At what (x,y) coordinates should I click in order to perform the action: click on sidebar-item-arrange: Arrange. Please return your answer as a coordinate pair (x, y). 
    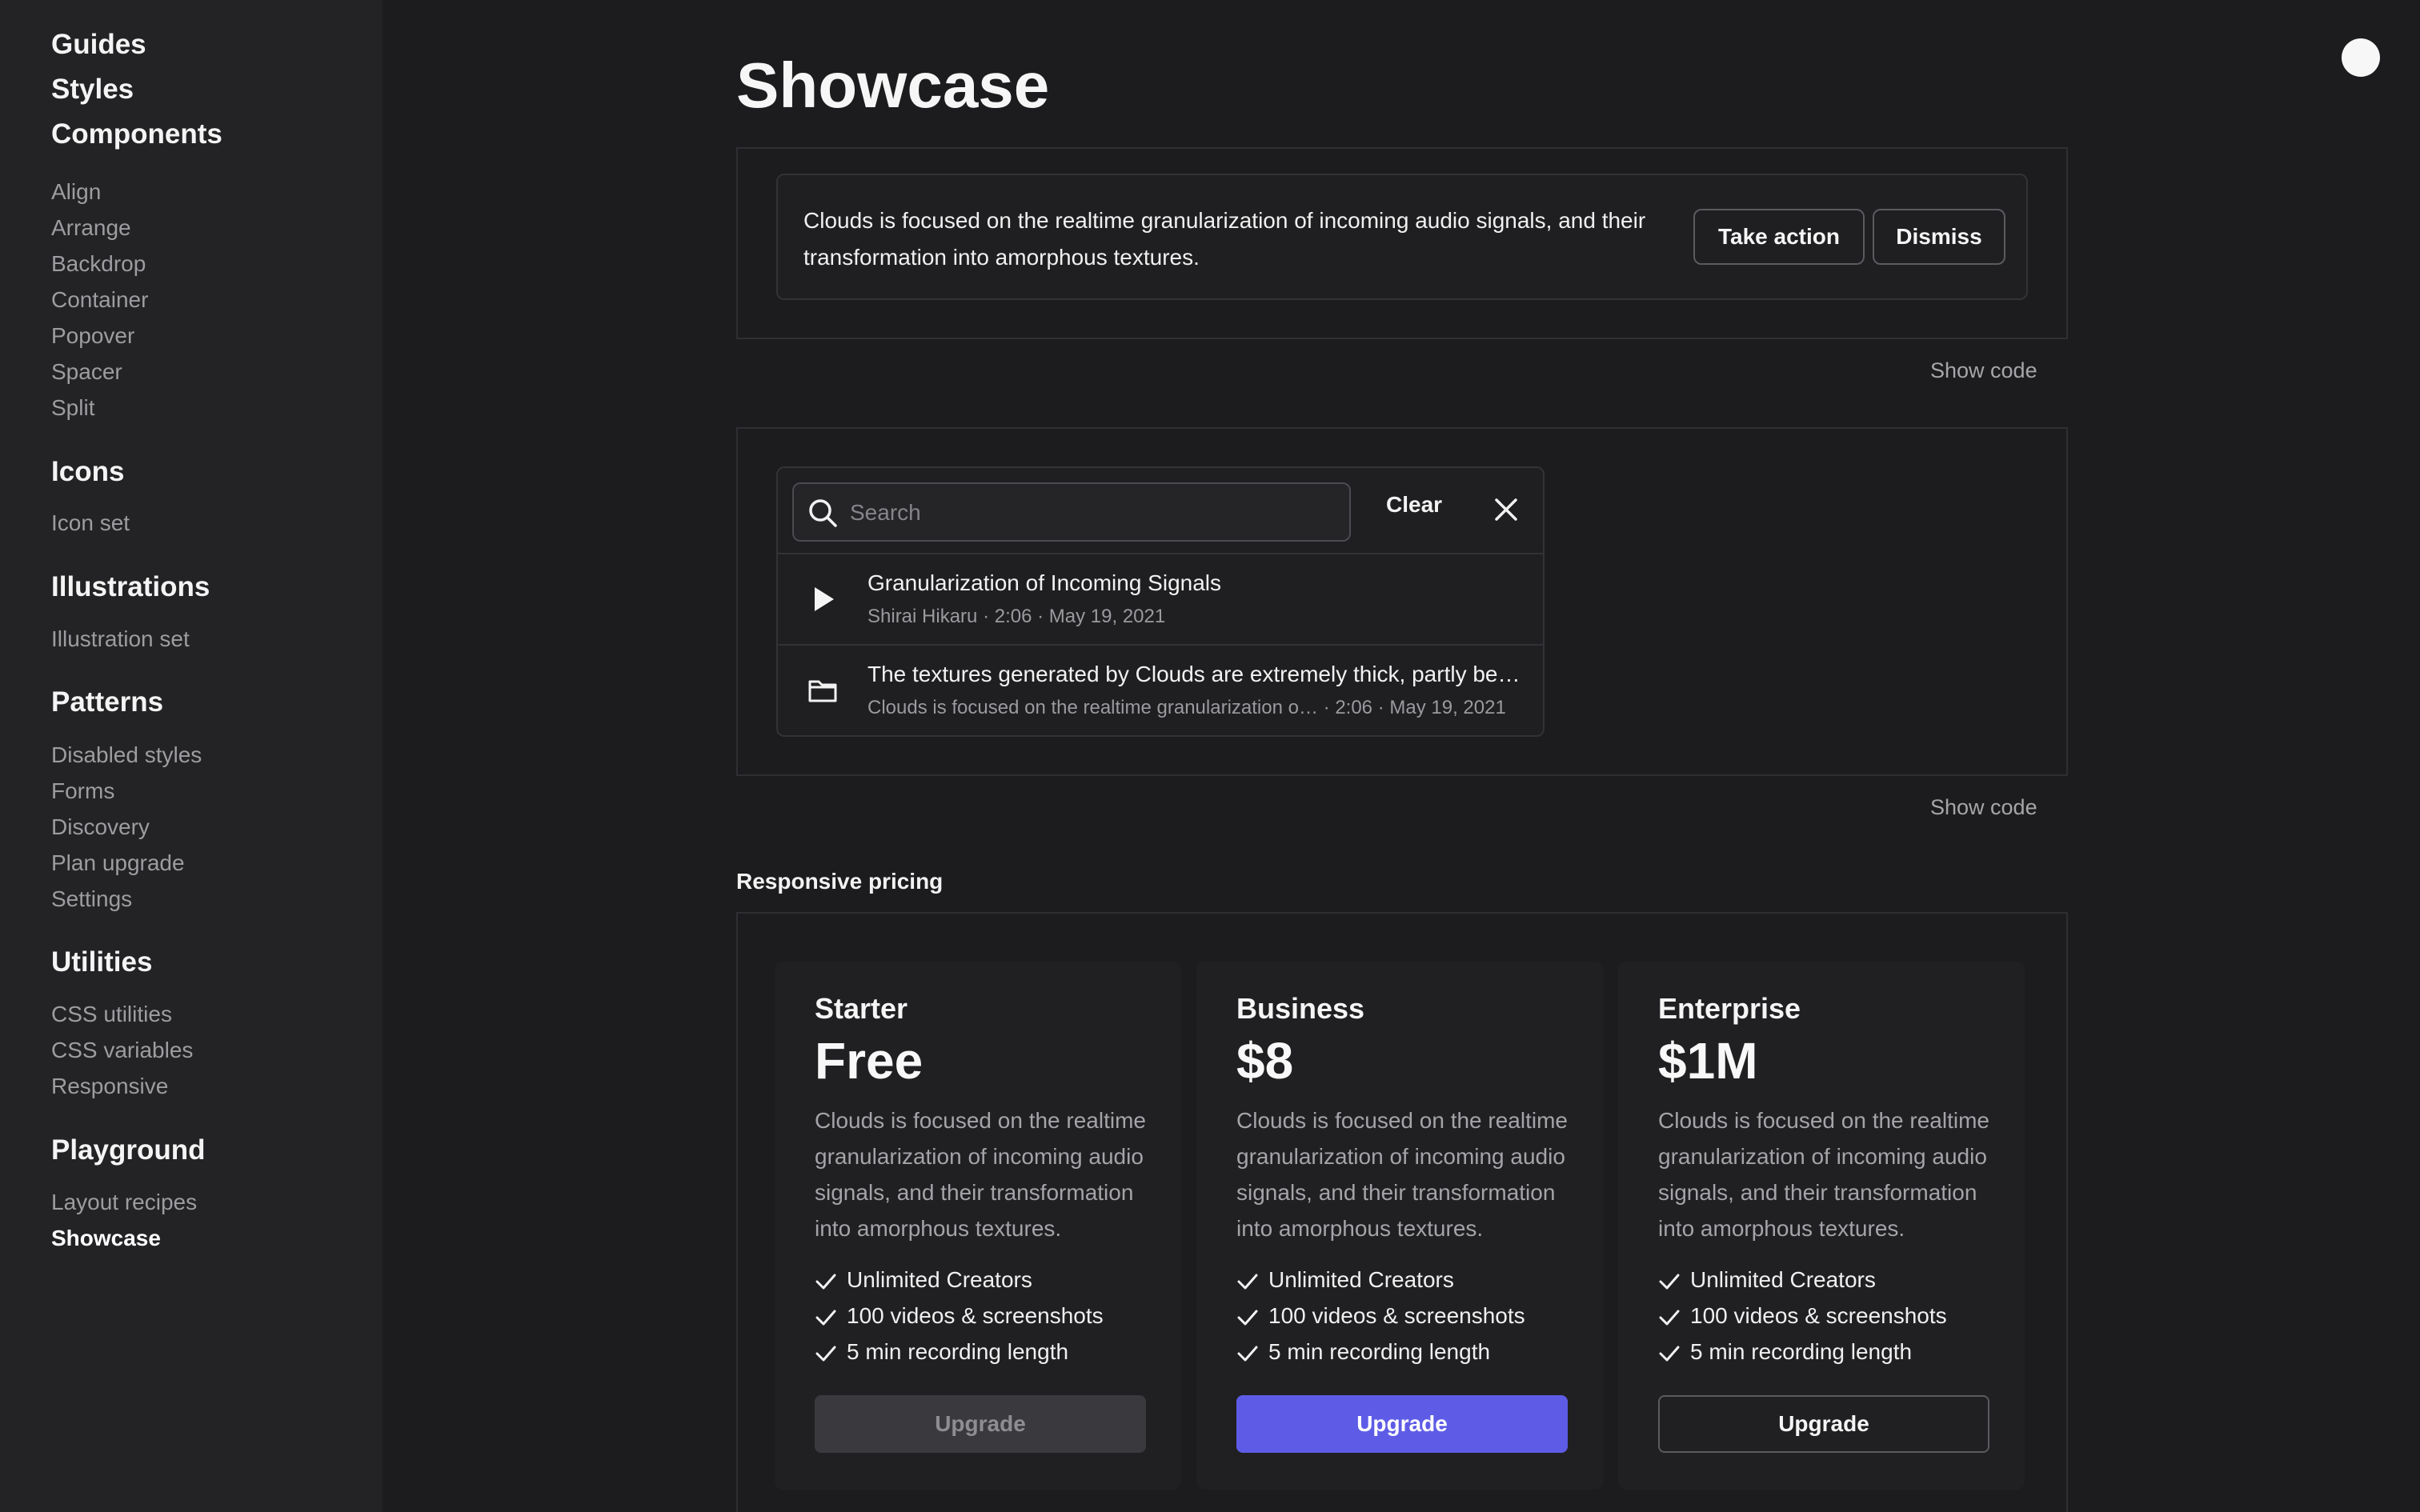
    Looking at the image, I should click on (91, 228).